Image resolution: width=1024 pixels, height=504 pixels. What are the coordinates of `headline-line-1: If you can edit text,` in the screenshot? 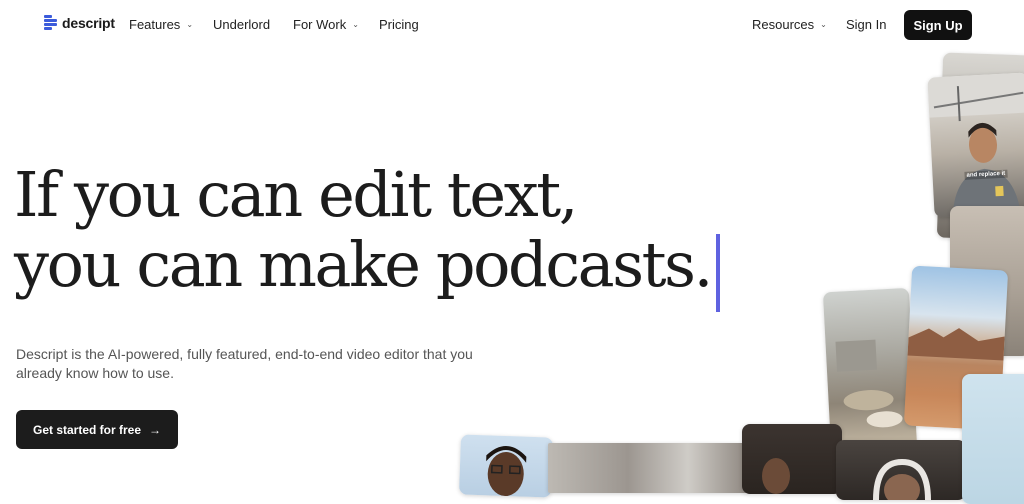 It's located at (296, 194).